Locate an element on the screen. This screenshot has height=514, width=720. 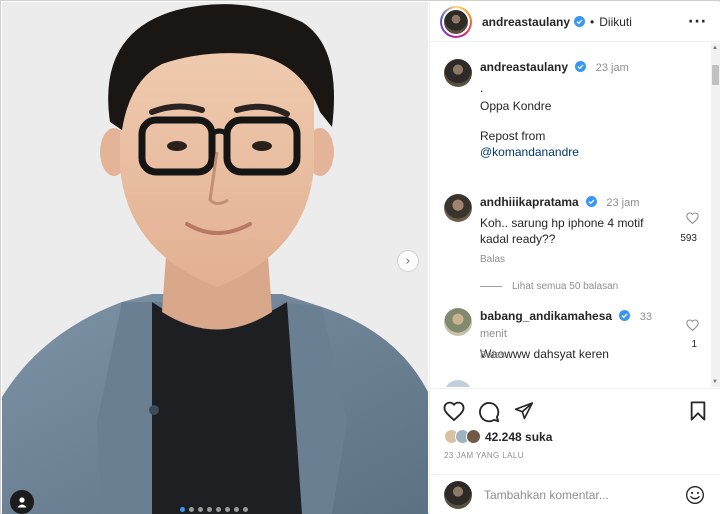
view-replies-label: Lihat semua 50 balasan is located at coordinates (565, 286).